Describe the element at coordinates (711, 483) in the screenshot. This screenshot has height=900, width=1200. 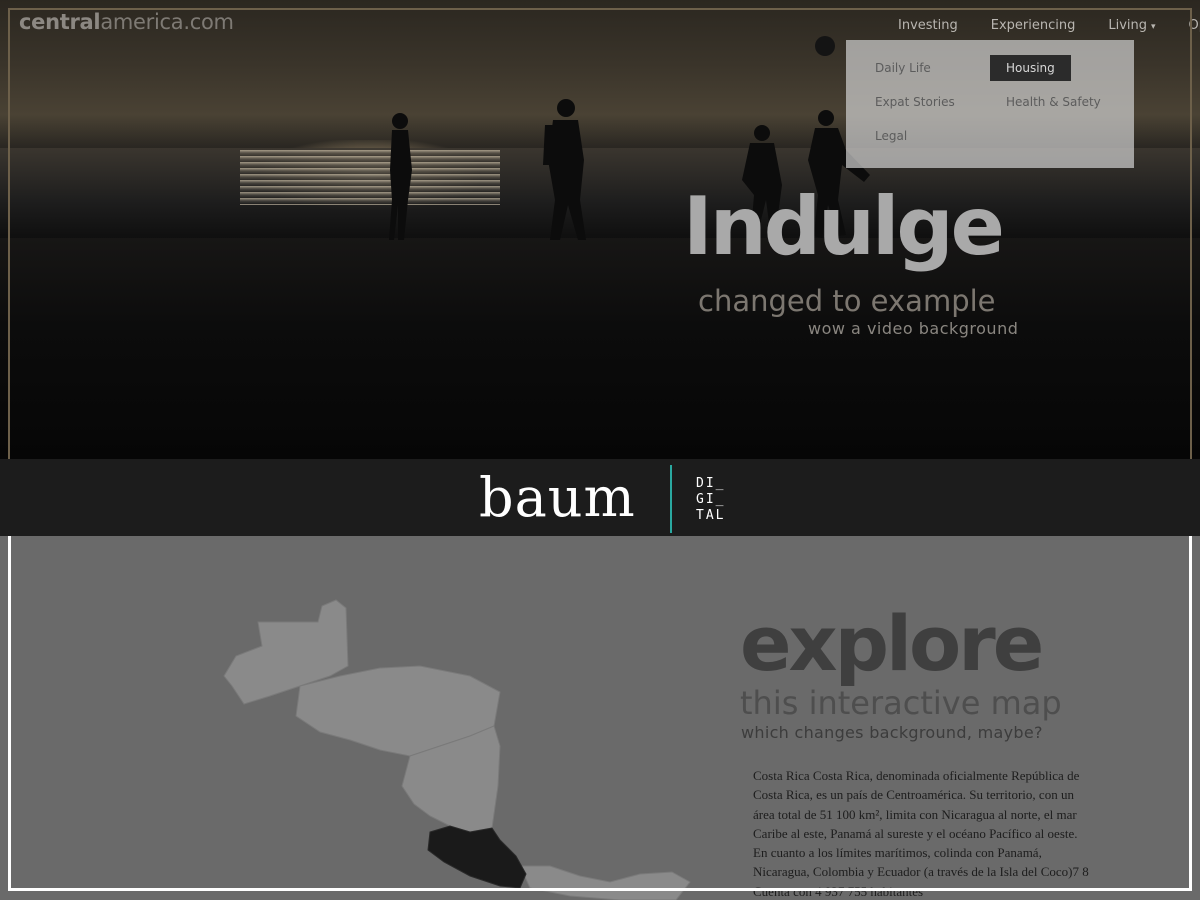
I see `brand-tag-line-1: DI_` at that location.